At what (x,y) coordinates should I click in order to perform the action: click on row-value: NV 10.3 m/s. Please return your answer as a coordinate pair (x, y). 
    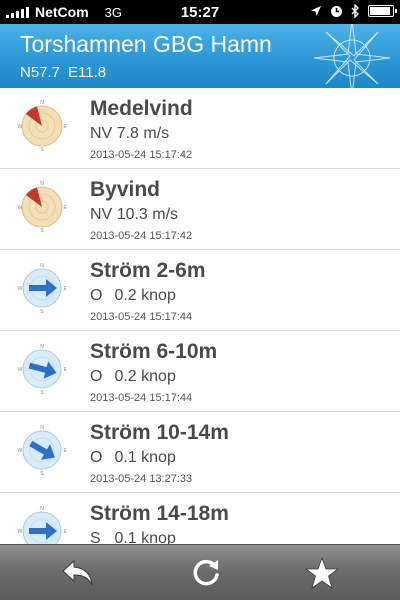
    Looking at the image, I should click on (134, 215).